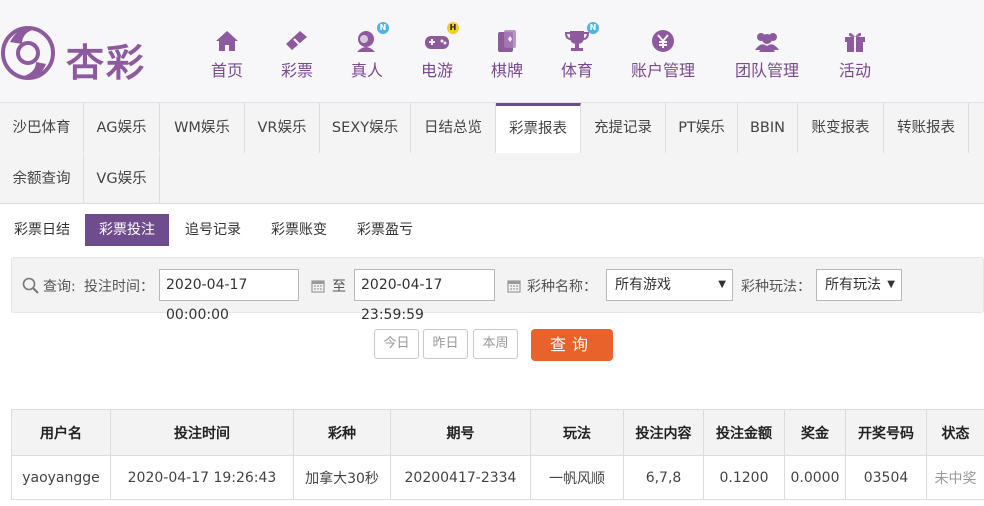 Image resolution: width=984 pixels, height=506 pixels. I want to click on nav-label: 电游, so click(436, 70).